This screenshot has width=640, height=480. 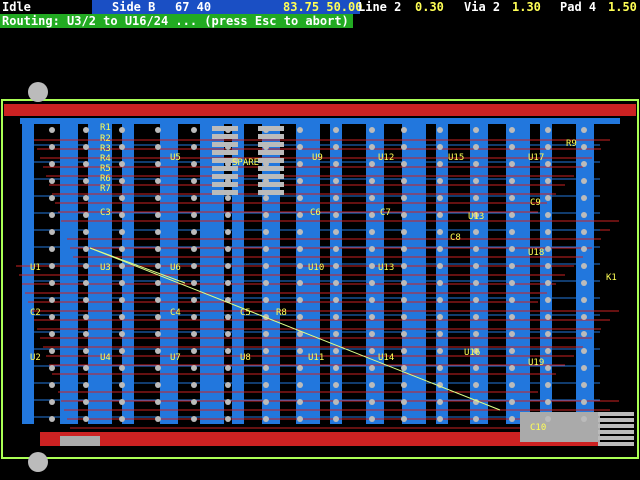 What do you see at coordinates (455, 238) in the screenshot?
I see `component-ref-label: C8` at bounding box center [455, 238].